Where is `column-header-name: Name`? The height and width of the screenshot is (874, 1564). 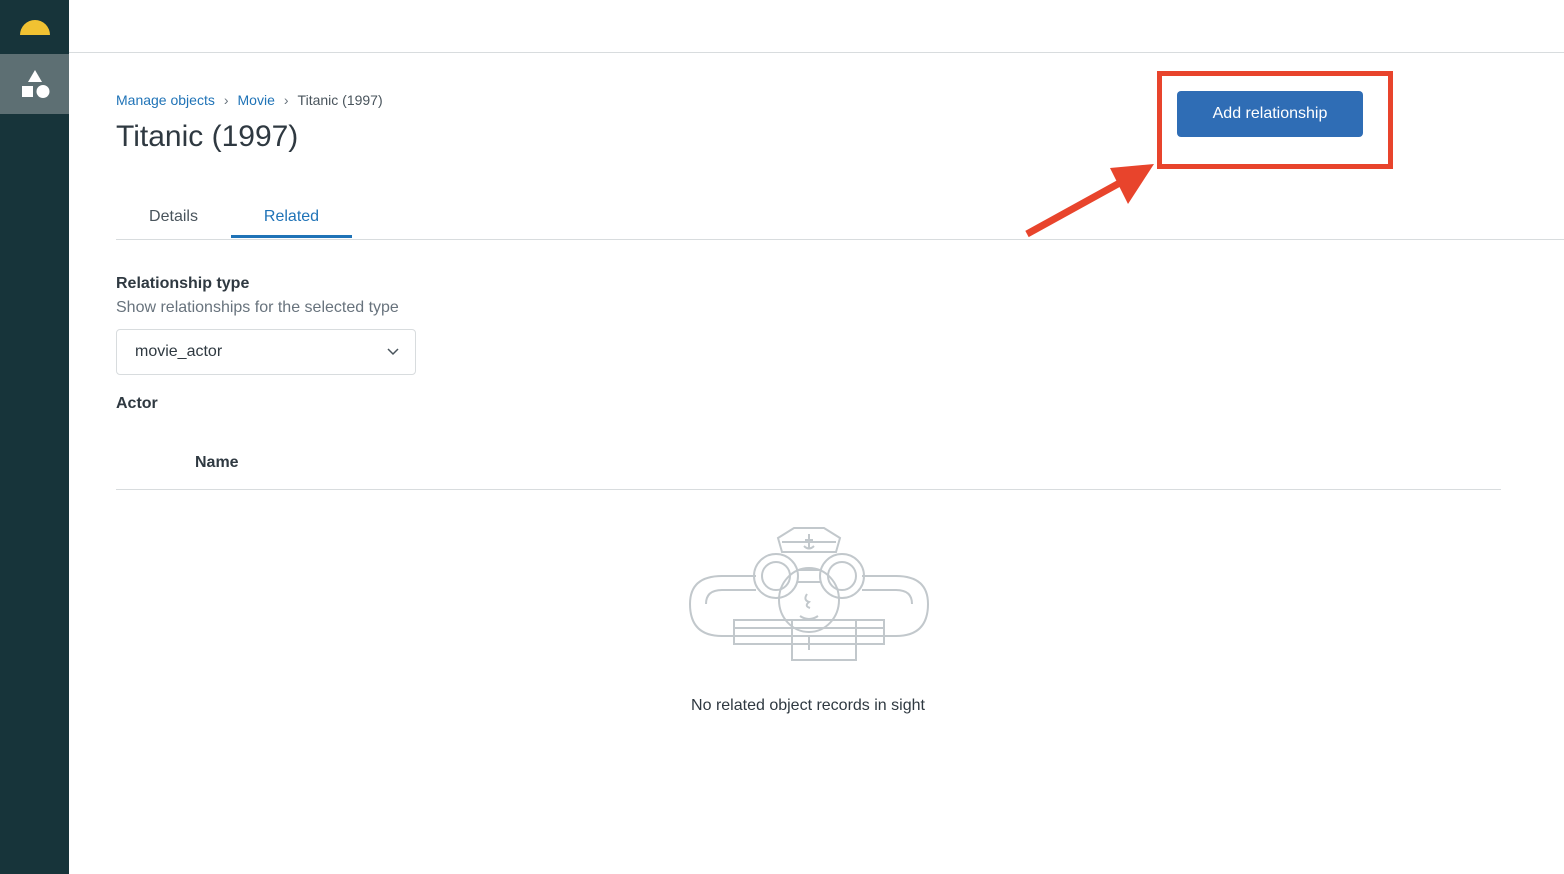 column-header-name: Name is located at coordinates (217, 463).